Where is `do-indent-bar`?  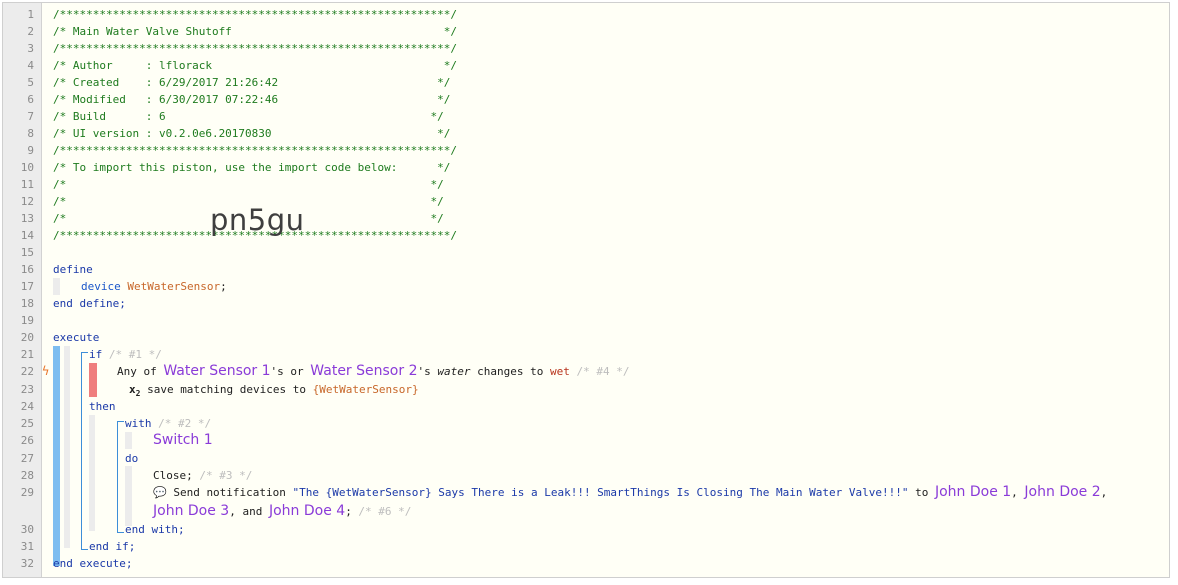
do-indent-bar is located at coordinates (128, 496).